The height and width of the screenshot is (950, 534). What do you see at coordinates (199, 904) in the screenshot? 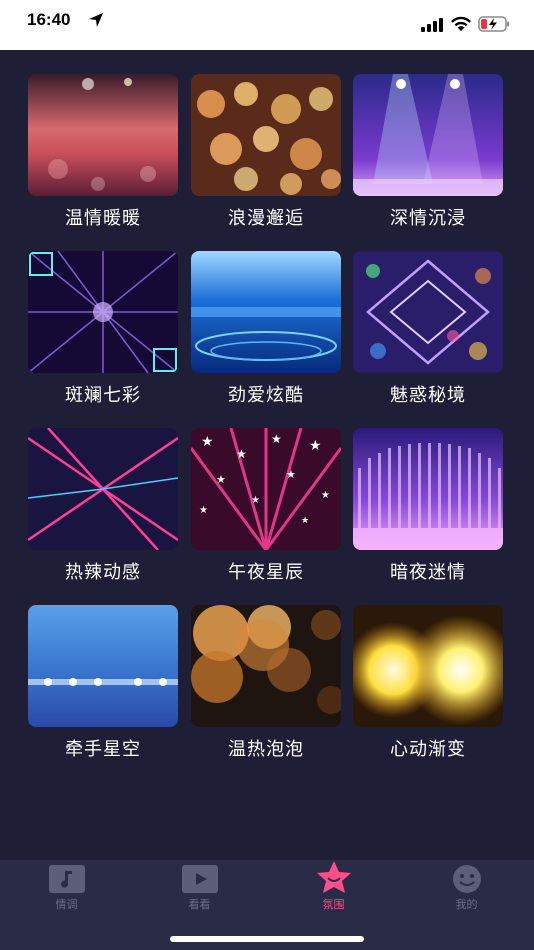
I see `tab-label: 看看` at bounding box center [199, 904].